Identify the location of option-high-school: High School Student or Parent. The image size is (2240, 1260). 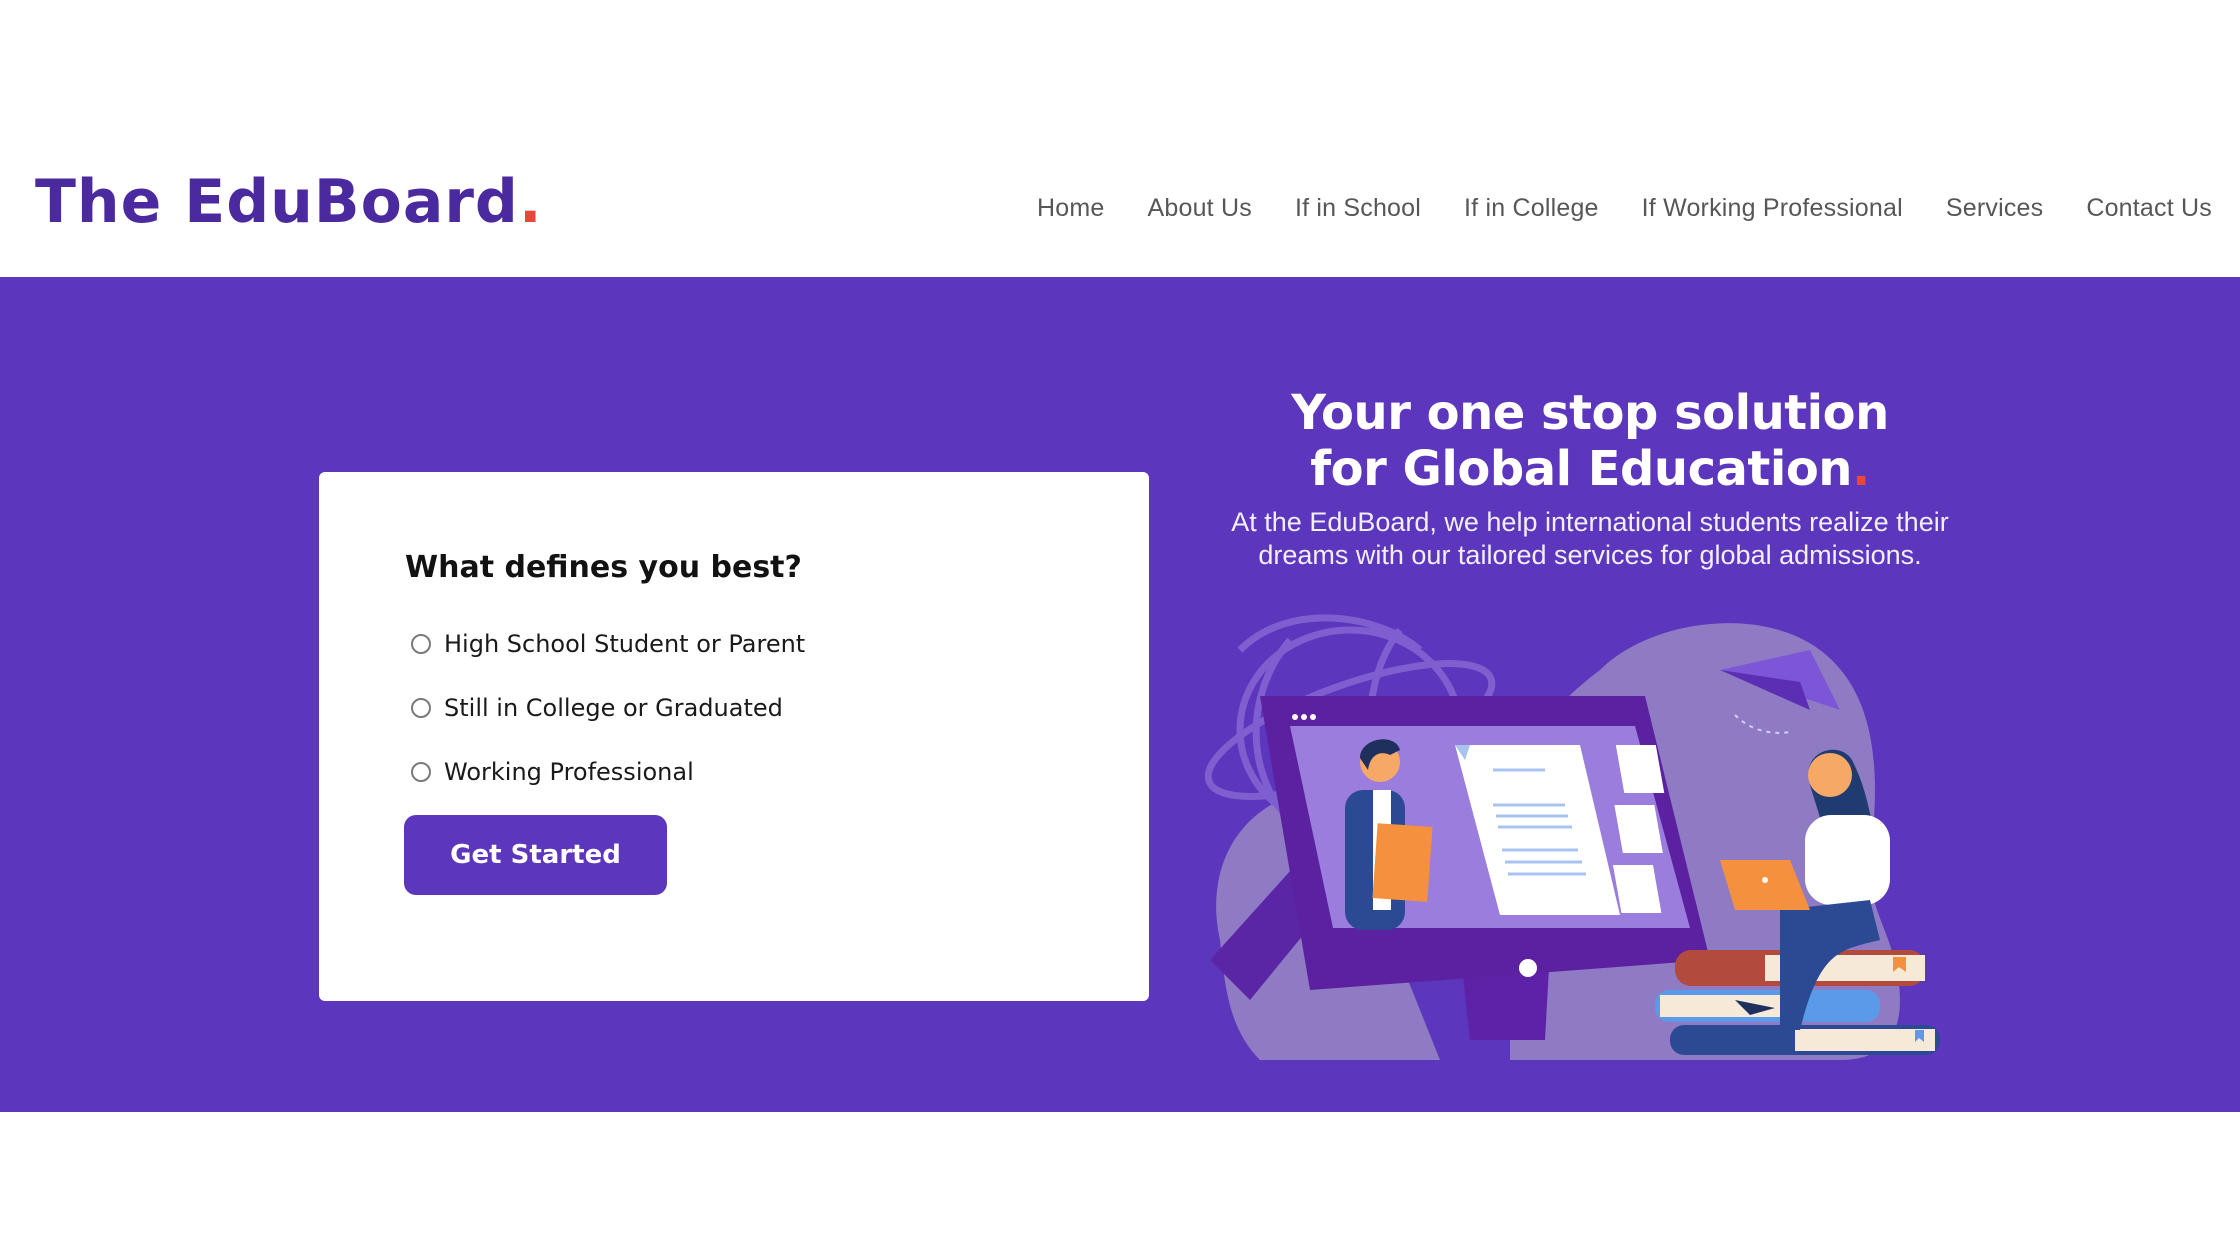
(608, 644).